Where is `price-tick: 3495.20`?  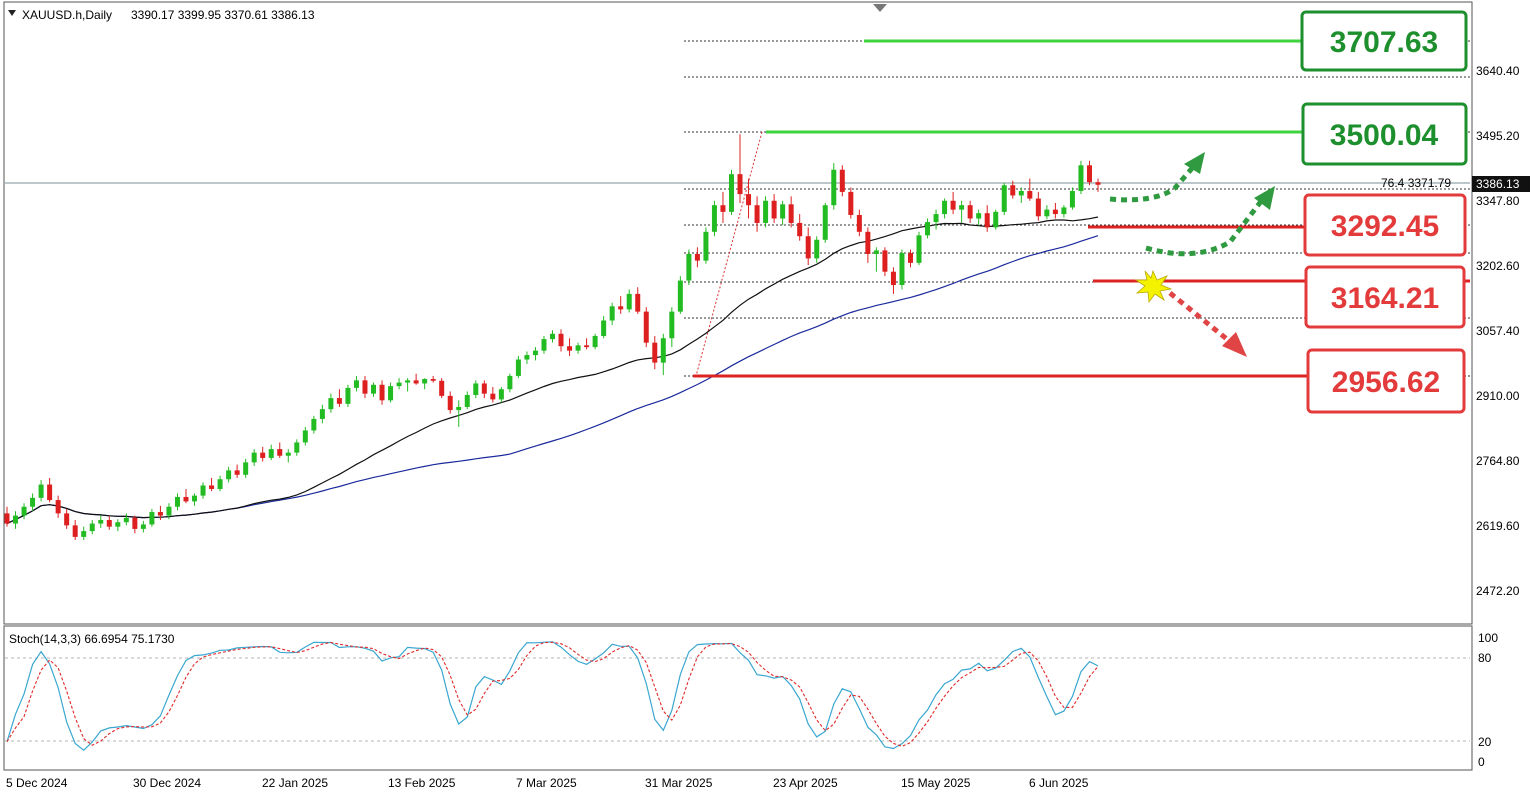 price-tick: 3495.20 is located at coordinates (1498, 136).